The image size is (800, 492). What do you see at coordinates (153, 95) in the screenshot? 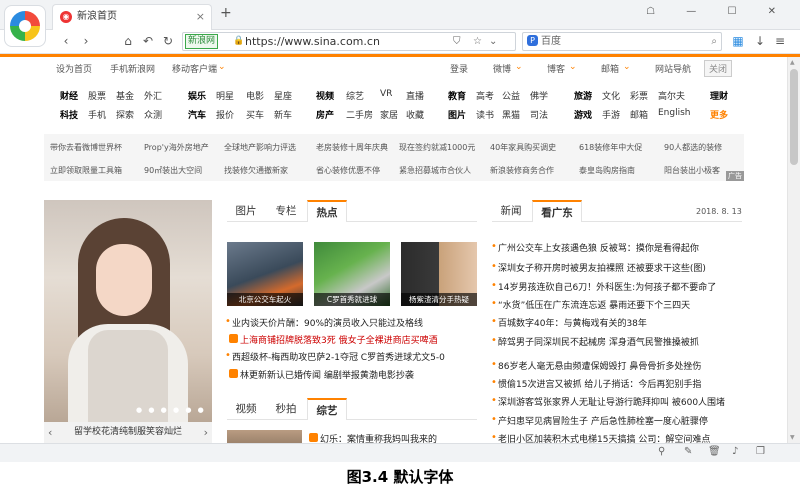
I see `category-link: 外汇` at bounding box center [153, 95].